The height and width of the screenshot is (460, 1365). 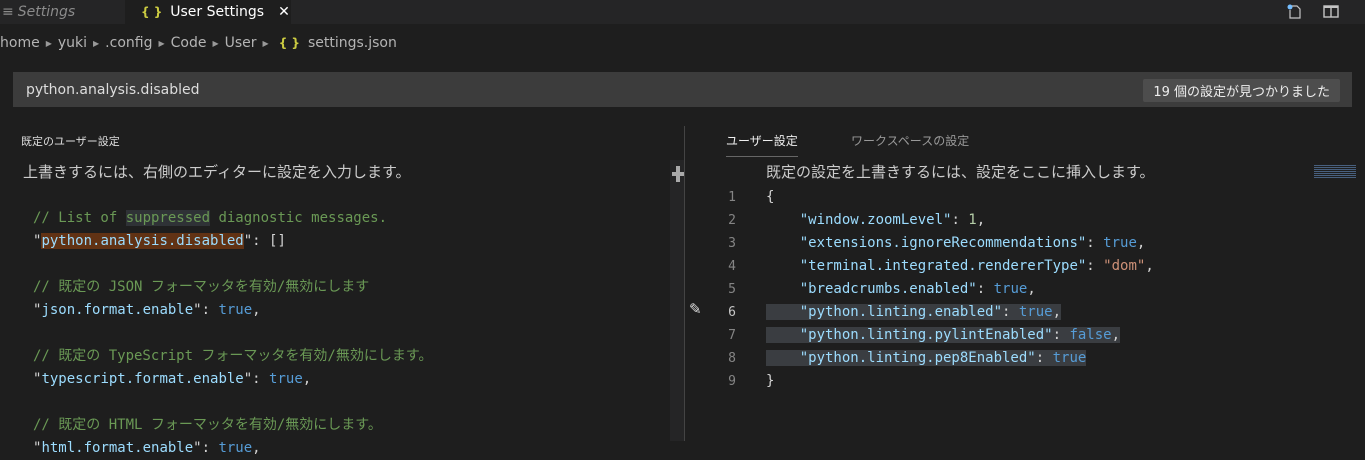 What do you see at coordinates (79, 218) in the screenshot?
I see `code-token: // List of` at bounding box center [79, 218].